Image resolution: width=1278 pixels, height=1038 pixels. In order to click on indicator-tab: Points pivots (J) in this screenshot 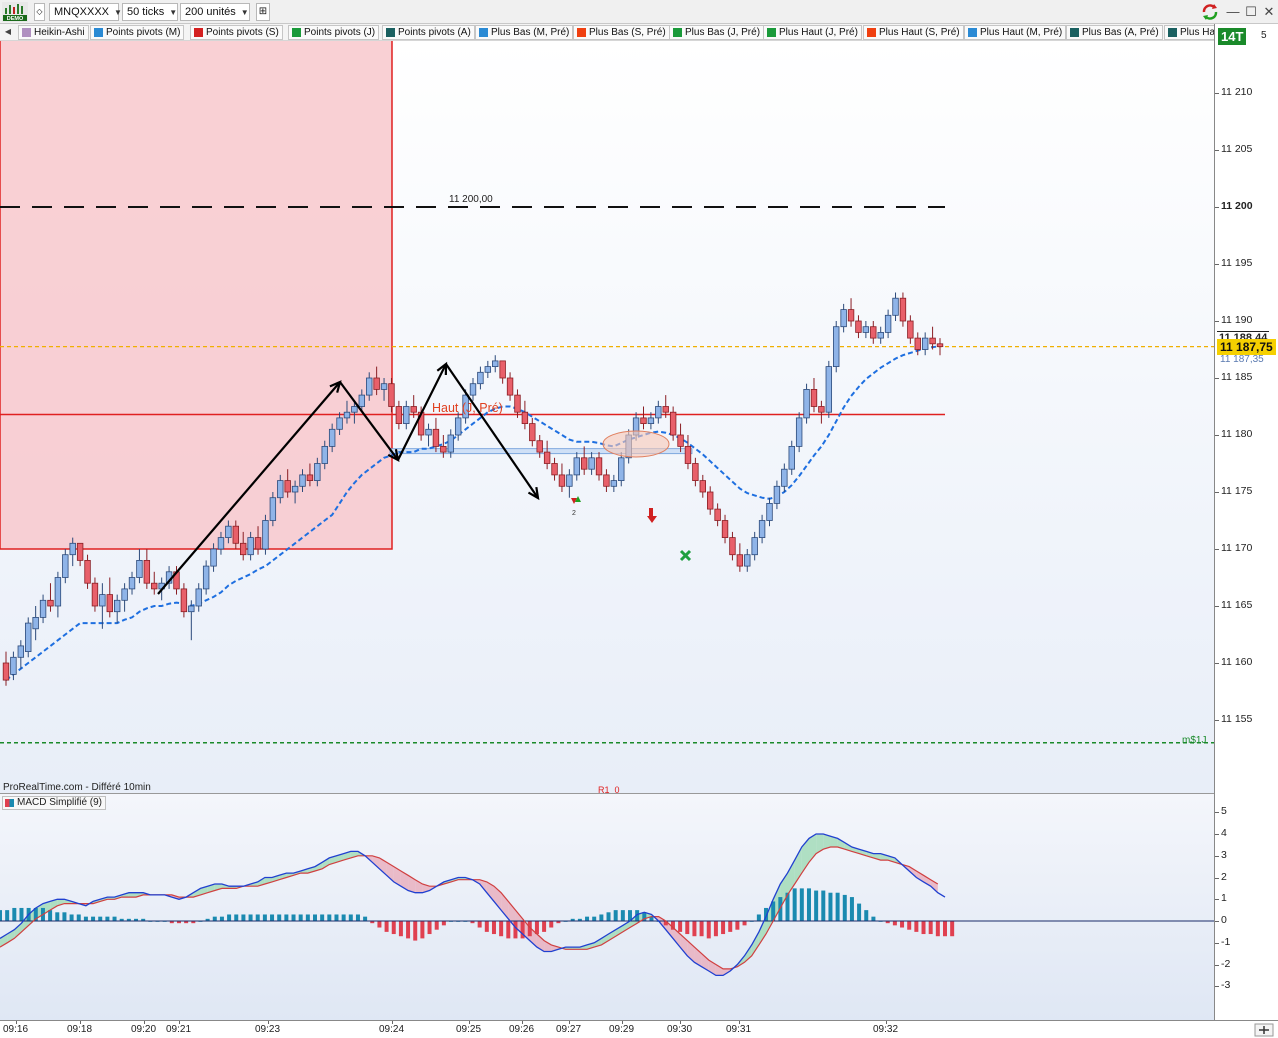, I will do `click(334, 32)`.